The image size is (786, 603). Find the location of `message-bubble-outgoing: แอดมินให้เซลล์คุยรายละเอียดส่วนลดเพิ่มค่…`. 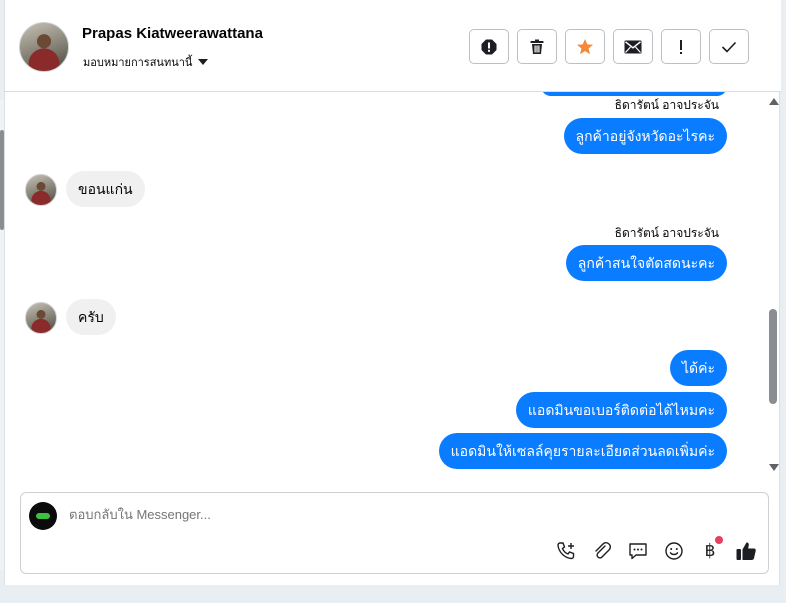

message-bubble-outgoing: แอดมินให้เซลล์คุยรายละเอียดส่วนลดเพิ่มค่… is located at coordinates (582, 451).